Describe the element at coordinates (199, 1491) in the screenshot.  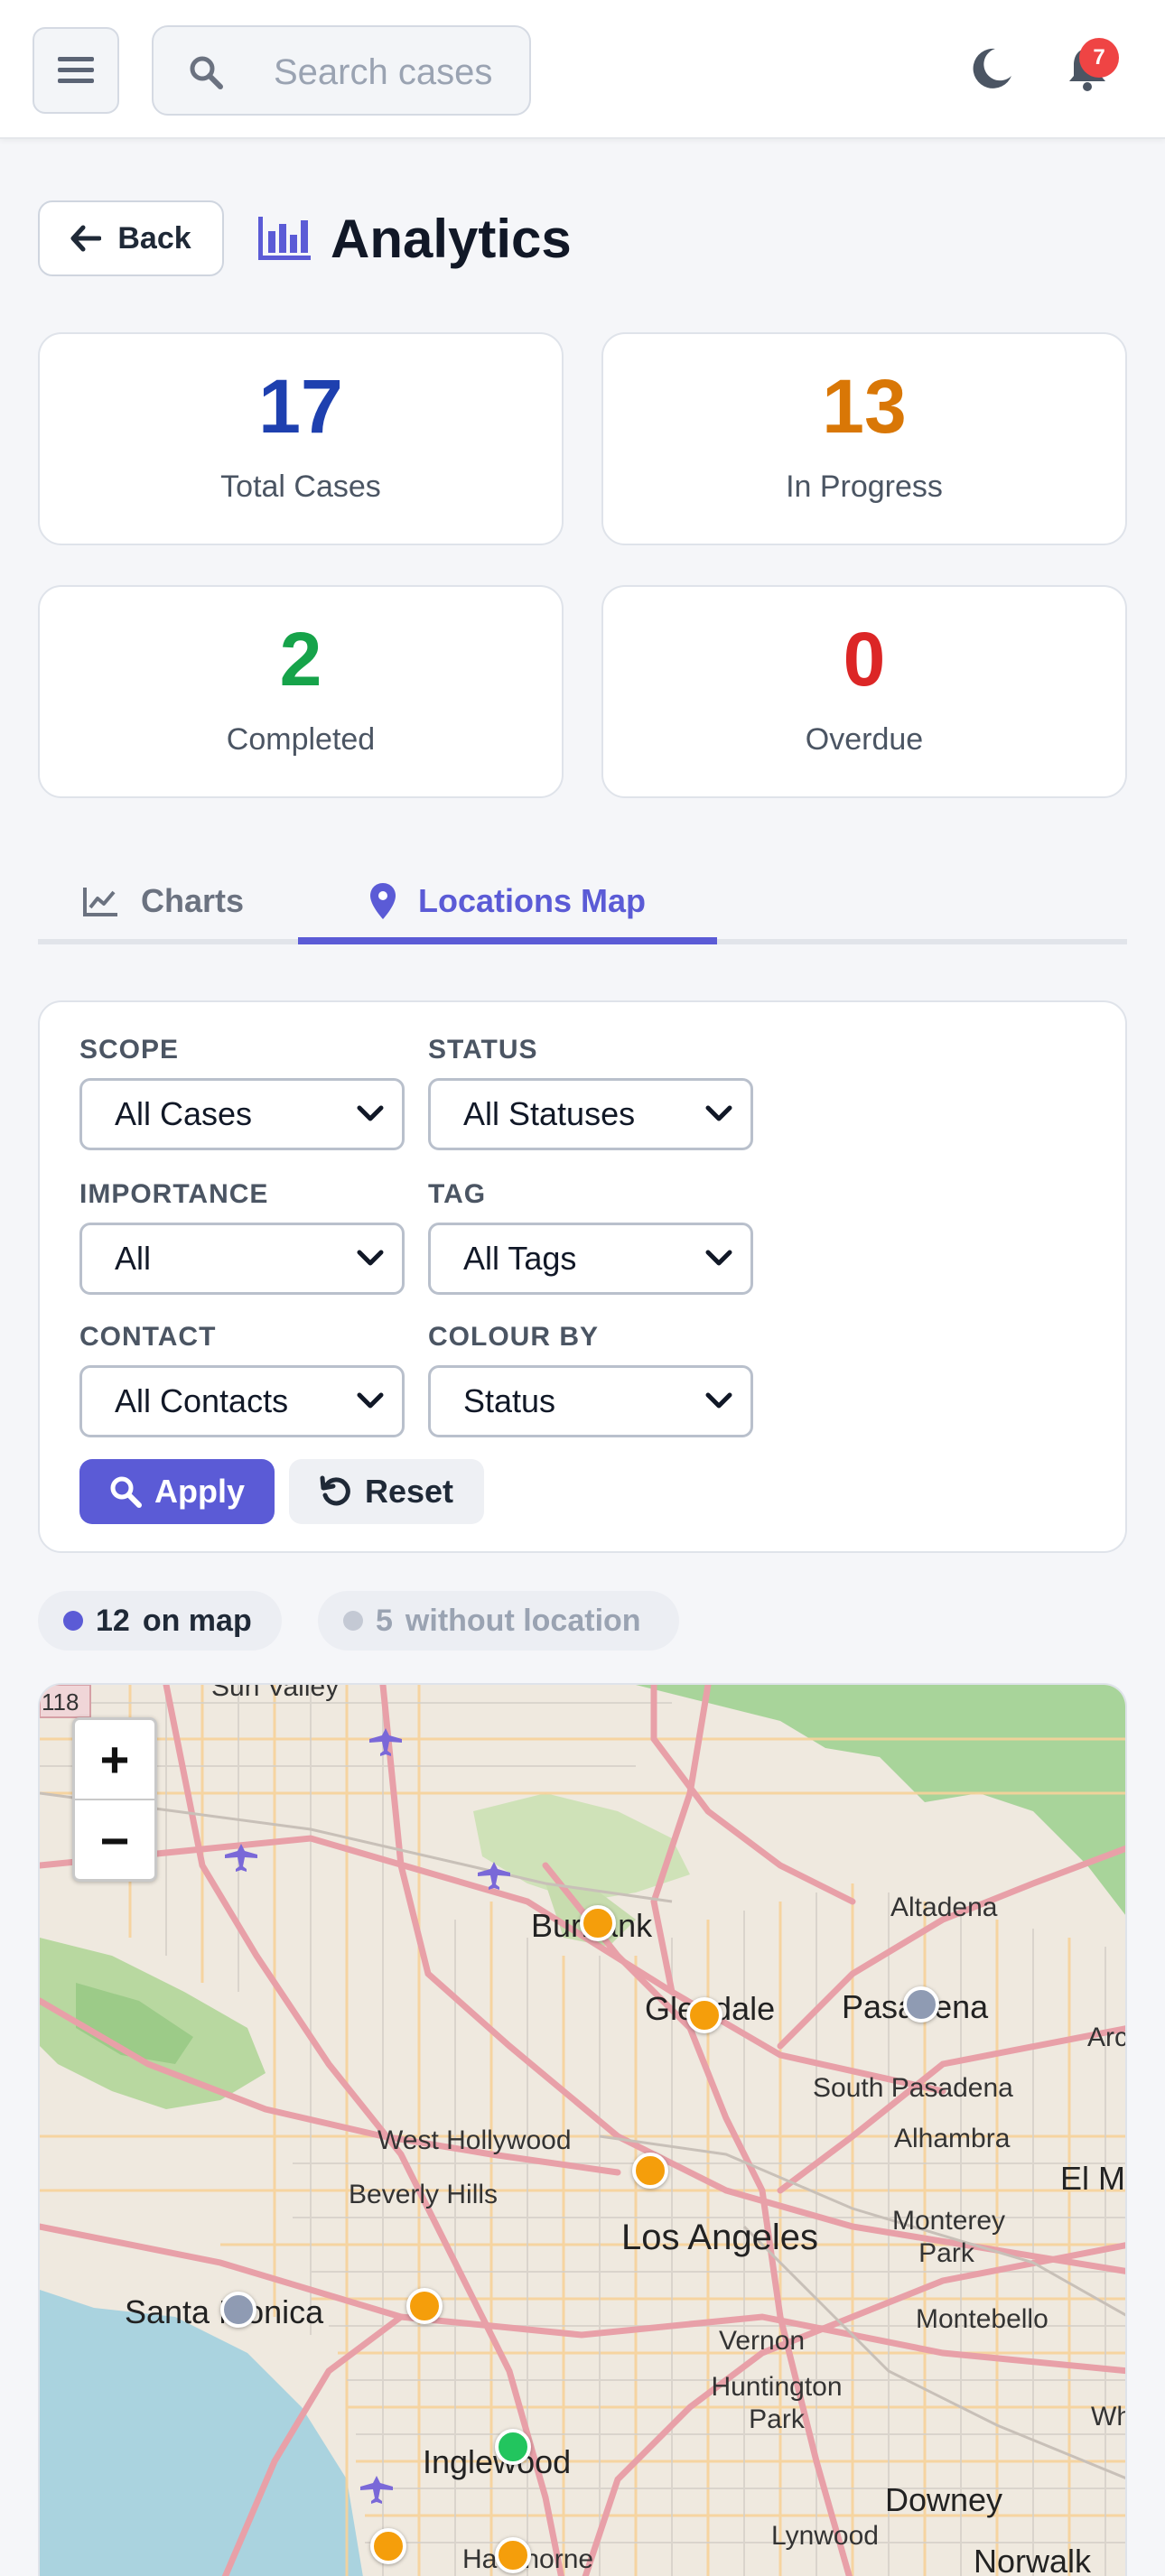
I see `apply-label: Apply` at that location.